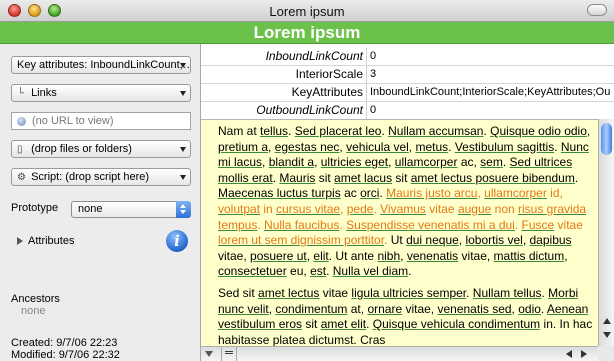  What do you see at coordinates (131, 209) in the screenshot?
I see `prototype-select: none` at bounding box center [131, 209].